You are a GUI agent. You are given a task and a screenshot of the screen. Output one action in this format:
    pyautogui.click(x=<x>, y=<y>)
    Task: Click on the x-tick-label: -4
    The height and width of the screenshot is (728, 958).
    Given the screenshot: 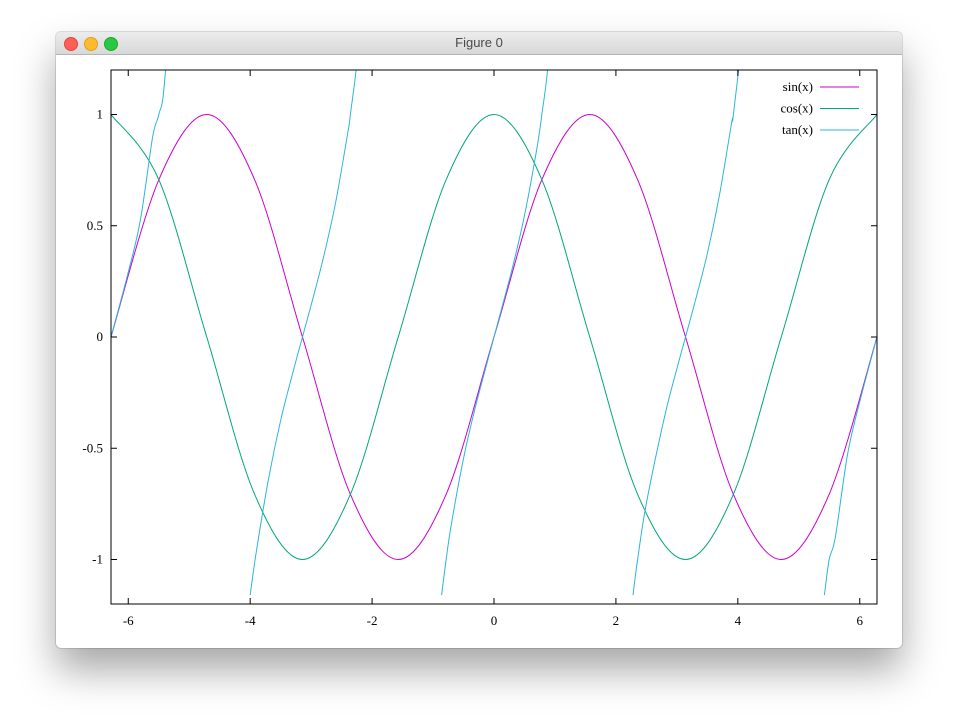 What is the action you would take?
    pyautogui.click(x=250, y=620)
    